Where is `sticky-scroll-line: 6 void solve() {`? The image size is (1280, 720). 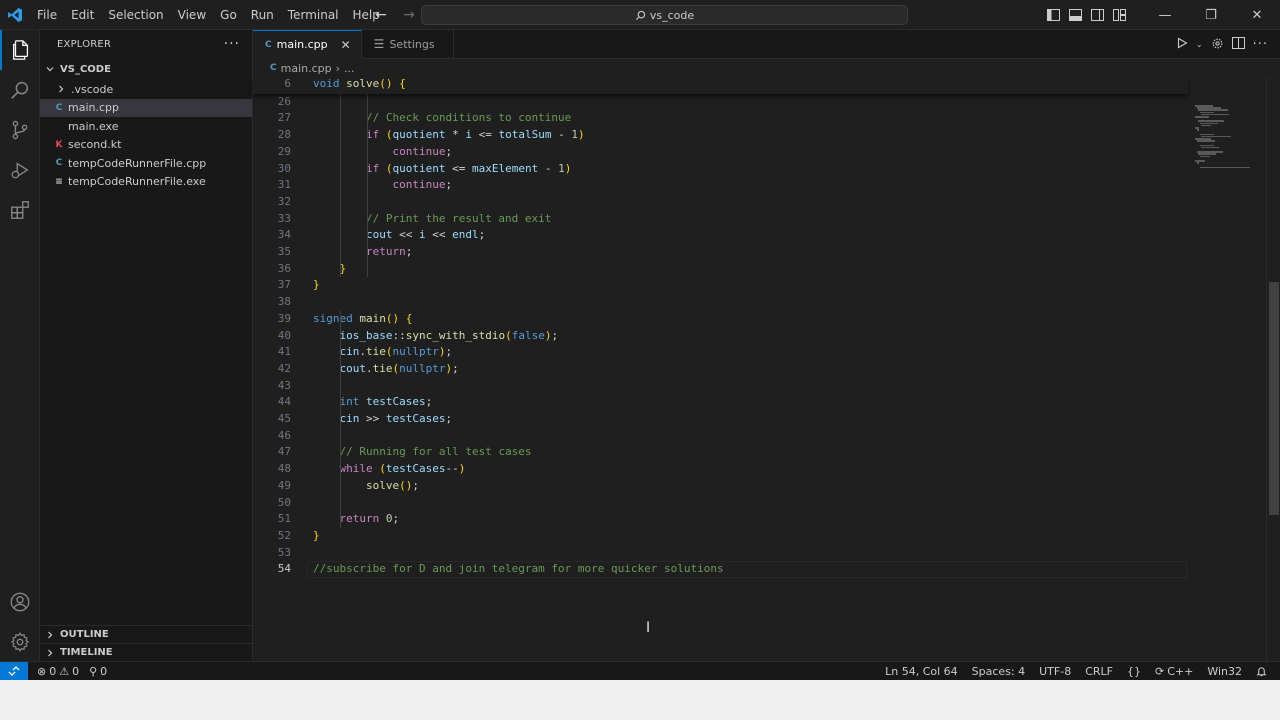 sticky-scroll-line: 6 void solve() { is located at coordinates (720, 85).